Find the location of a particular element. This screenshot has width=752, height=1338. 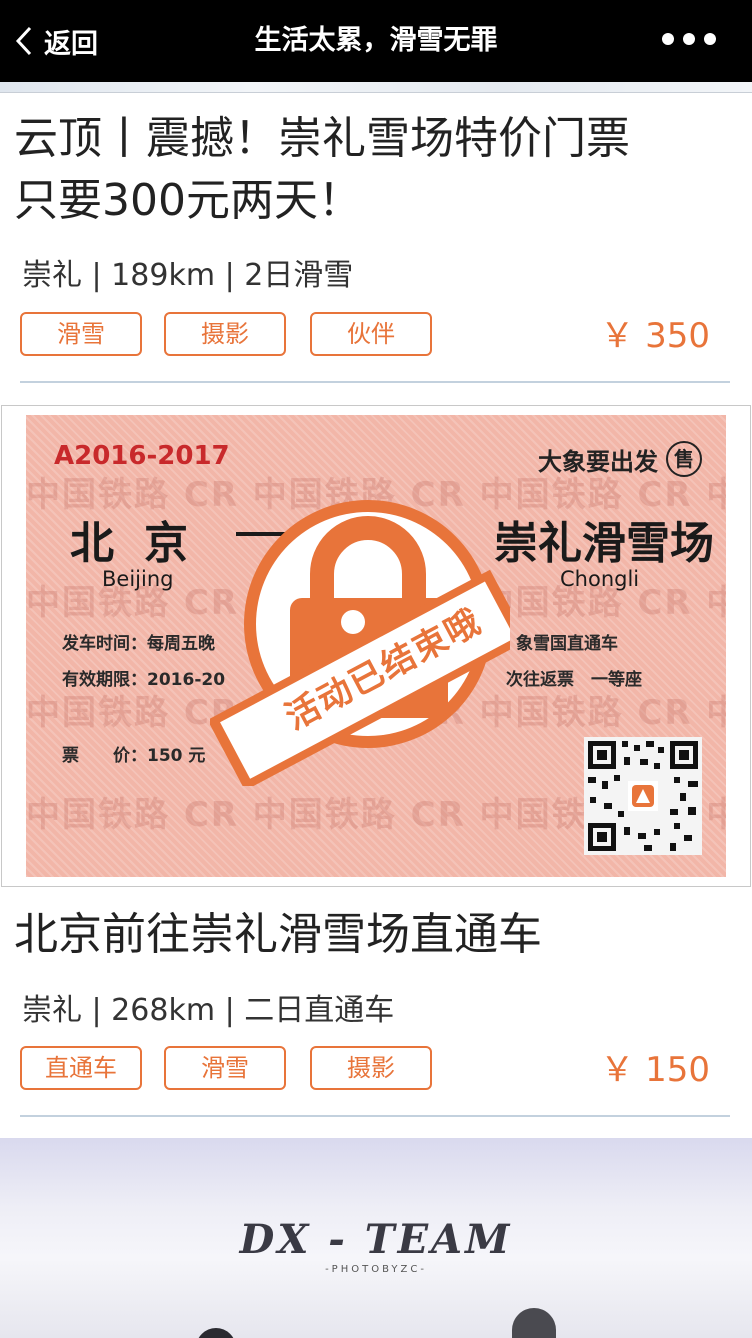

ticket-to: 崇礼滑雪场 is located at coordinates (604, 543).